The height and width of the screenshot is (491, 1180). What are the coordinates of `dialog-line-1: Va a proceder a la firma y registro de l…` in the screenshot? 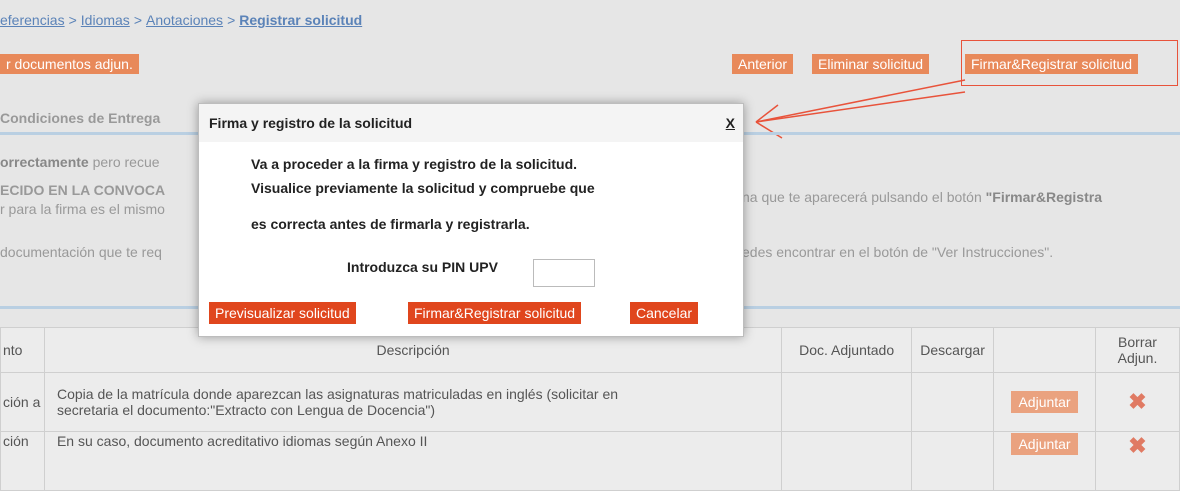 It's located at (414, 164).